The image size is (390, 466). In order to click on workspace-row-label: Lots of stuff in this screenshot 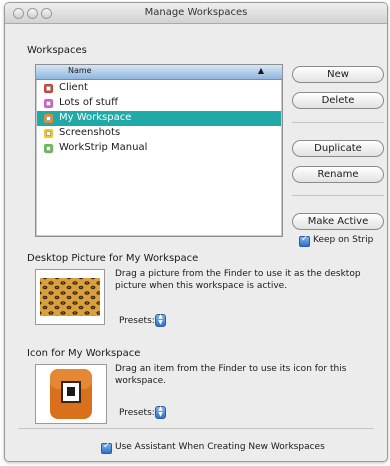, I will do `click(88, 102)`.